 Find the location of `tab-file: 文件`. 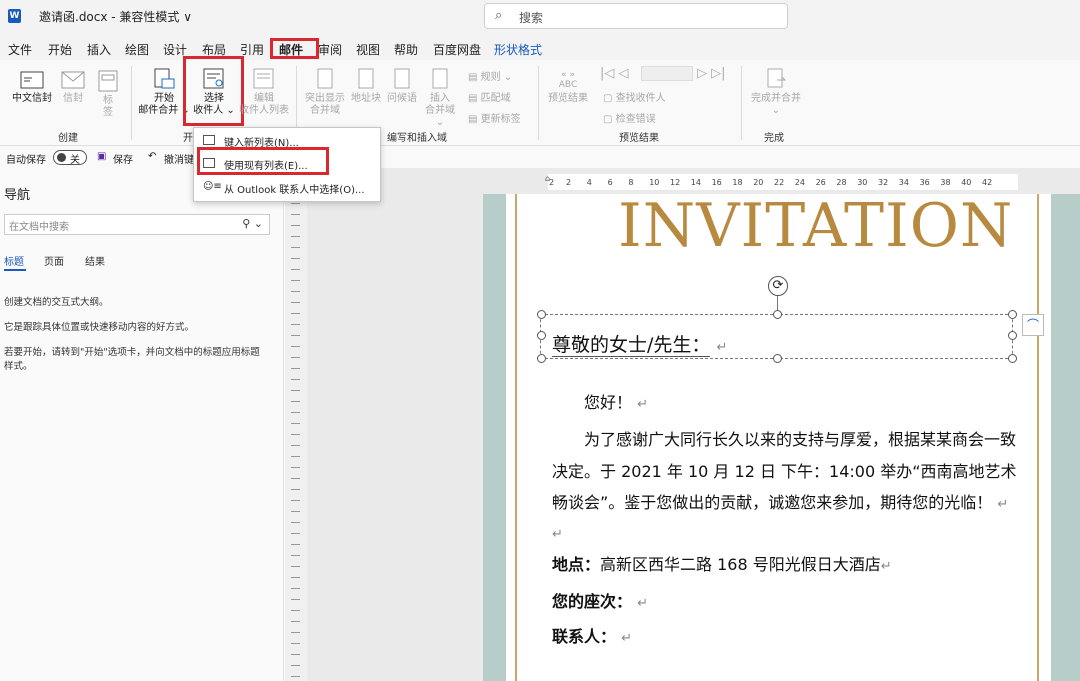

tab-file: 文件 is located at coordinates (20, 49).